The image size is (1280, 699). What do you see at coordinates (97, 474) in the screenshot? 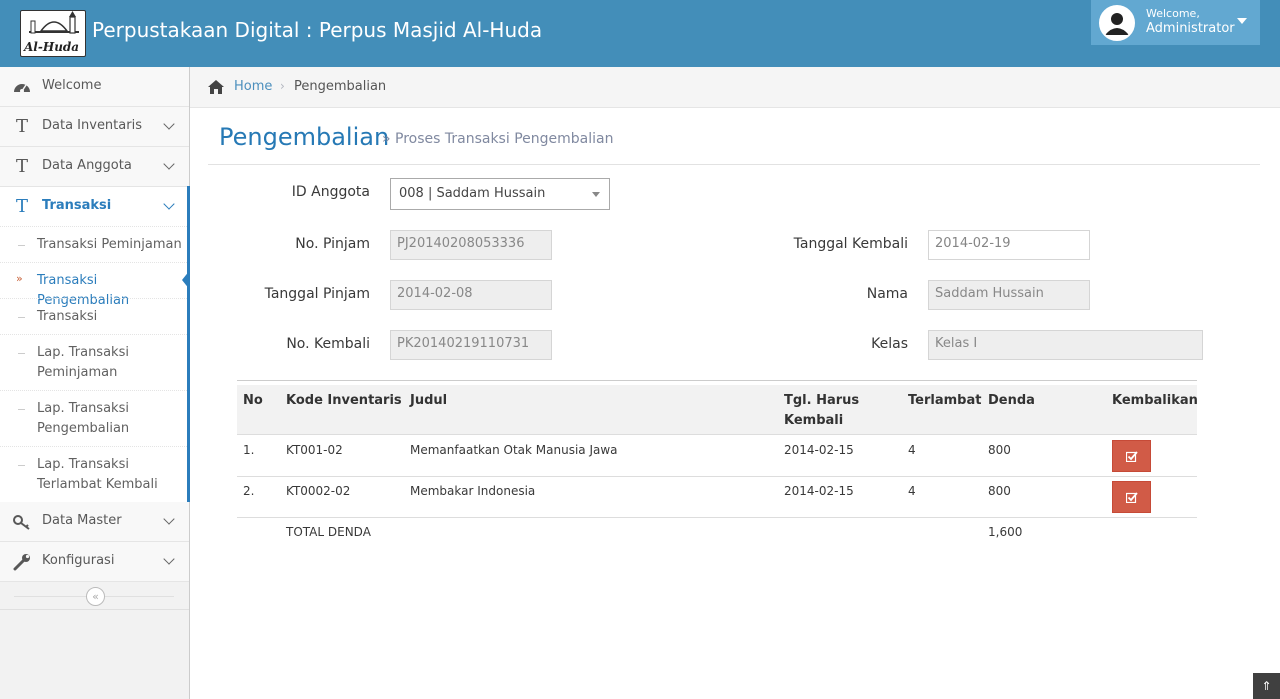
I see `submenu-item-label: Lap. Transaksi Terlambat Kembali` at bounding box center [97, 474].